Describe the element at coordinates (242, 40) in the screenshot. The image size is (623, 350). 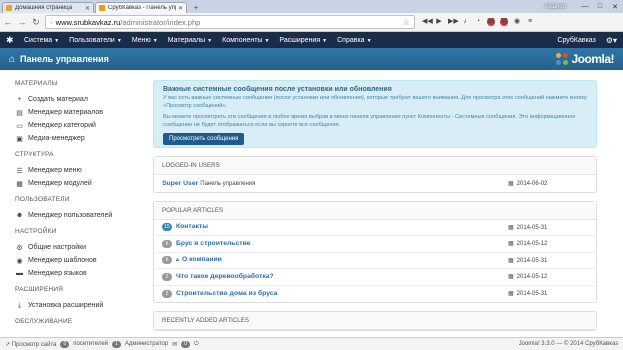
I see `menu-label: Компоненты` at that location.